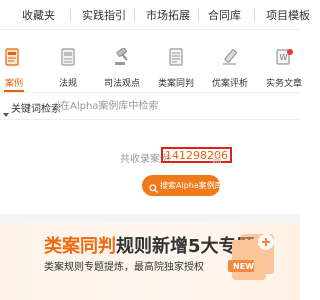 This screenshot has height=300, width=320. What do you see at coordinates (14, 84) in the screenshot?
I see `module-label: 案例` at bounding box center [14, 84].